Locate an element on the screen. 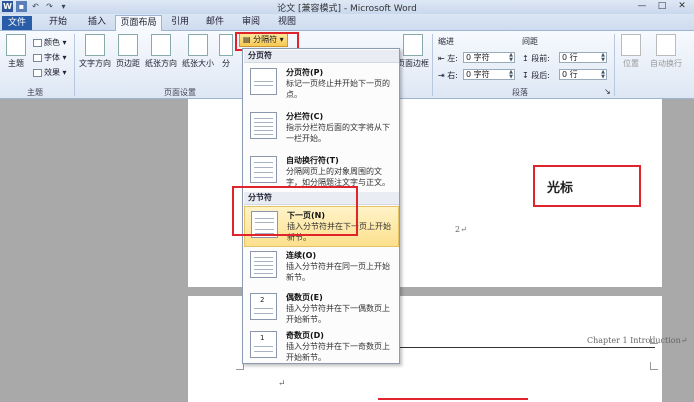 This screenshot has width=694, height=402. tab-insert: 插入 is located at coordinates (97, 23).